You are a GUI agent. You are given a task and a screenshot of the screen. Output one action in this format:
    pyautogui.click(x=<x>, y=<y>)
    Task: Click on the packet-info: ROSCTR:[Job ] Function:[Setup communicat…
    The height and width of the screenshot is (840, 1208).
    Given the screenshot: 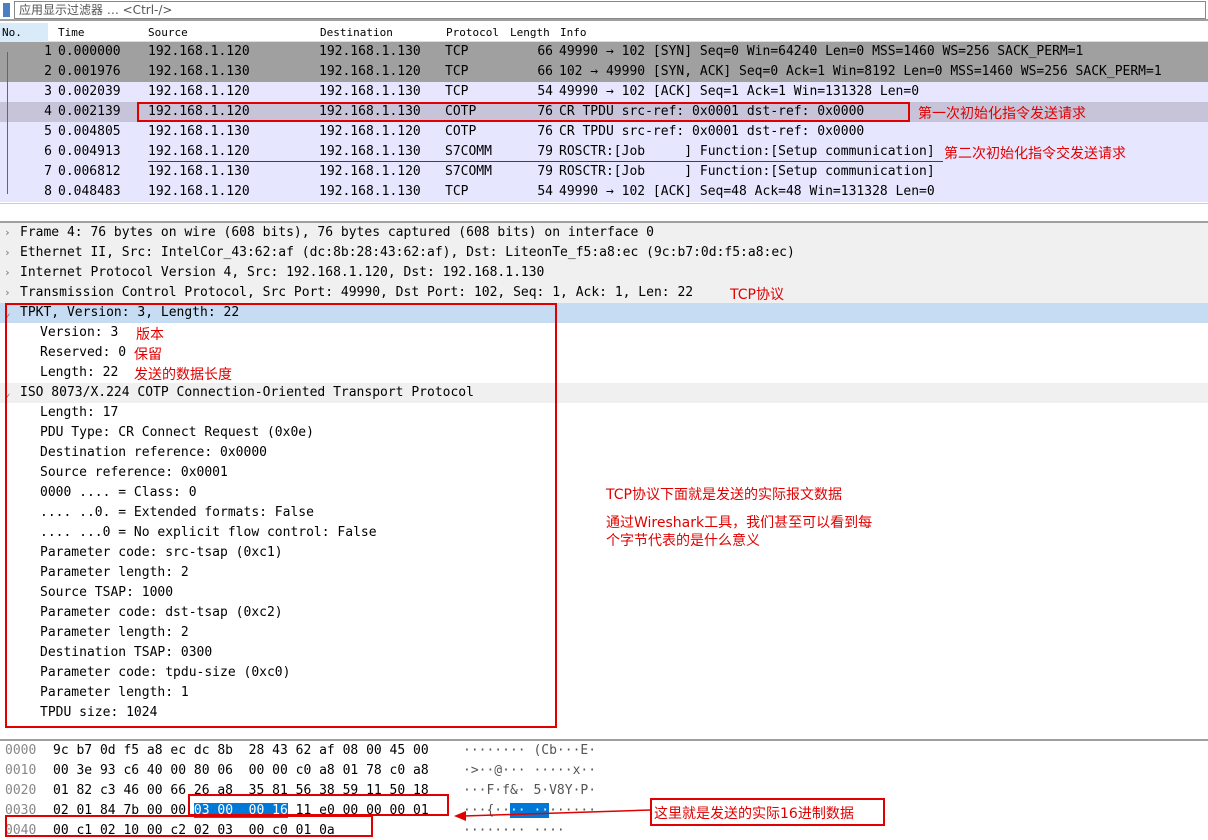 What is the action you would take?
    pyautogui.click(x=747, y=151)
    